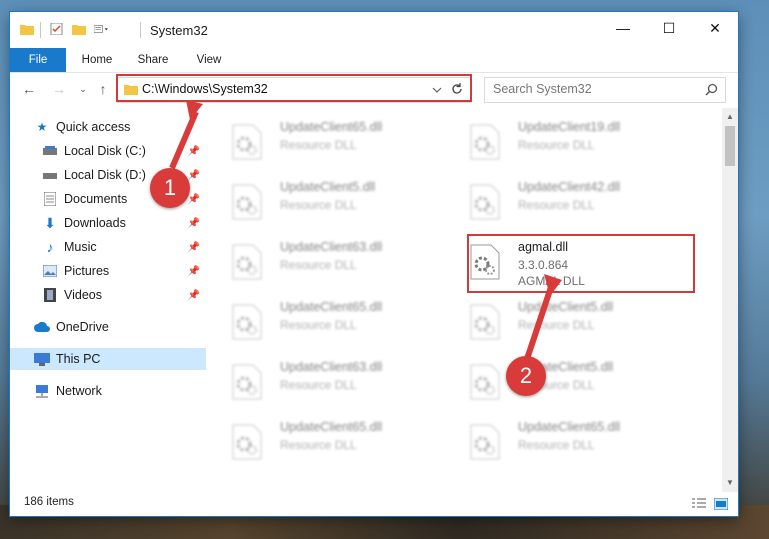  What do you see at coordinates (170, 188) in the screenshot?
I see `step-badge-1: 1` at bounding box center [170, 188].